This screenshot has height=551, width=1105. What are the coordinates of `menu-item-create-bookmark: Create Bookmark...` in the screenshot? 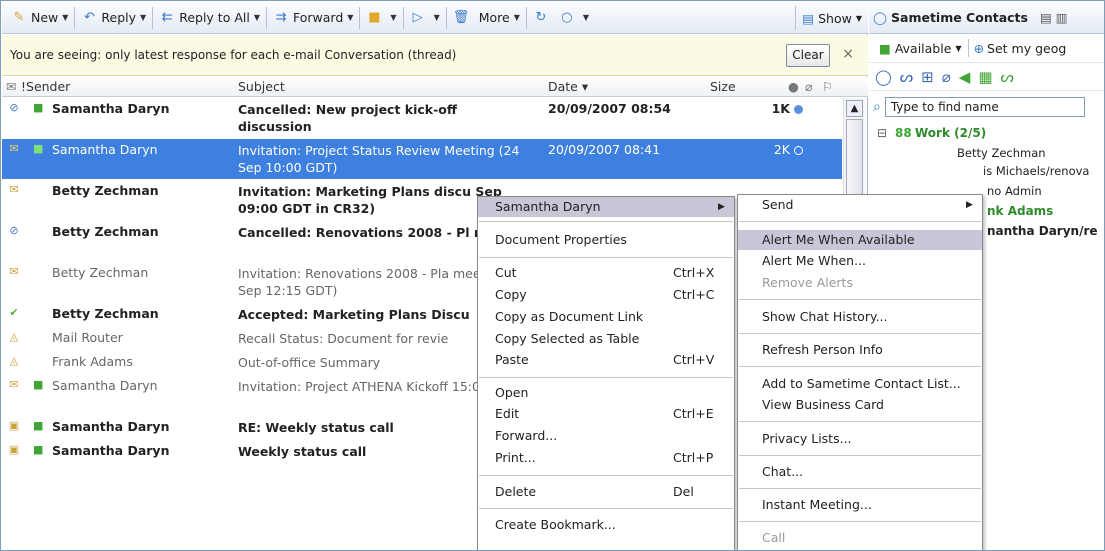 It's located at (547, 525).